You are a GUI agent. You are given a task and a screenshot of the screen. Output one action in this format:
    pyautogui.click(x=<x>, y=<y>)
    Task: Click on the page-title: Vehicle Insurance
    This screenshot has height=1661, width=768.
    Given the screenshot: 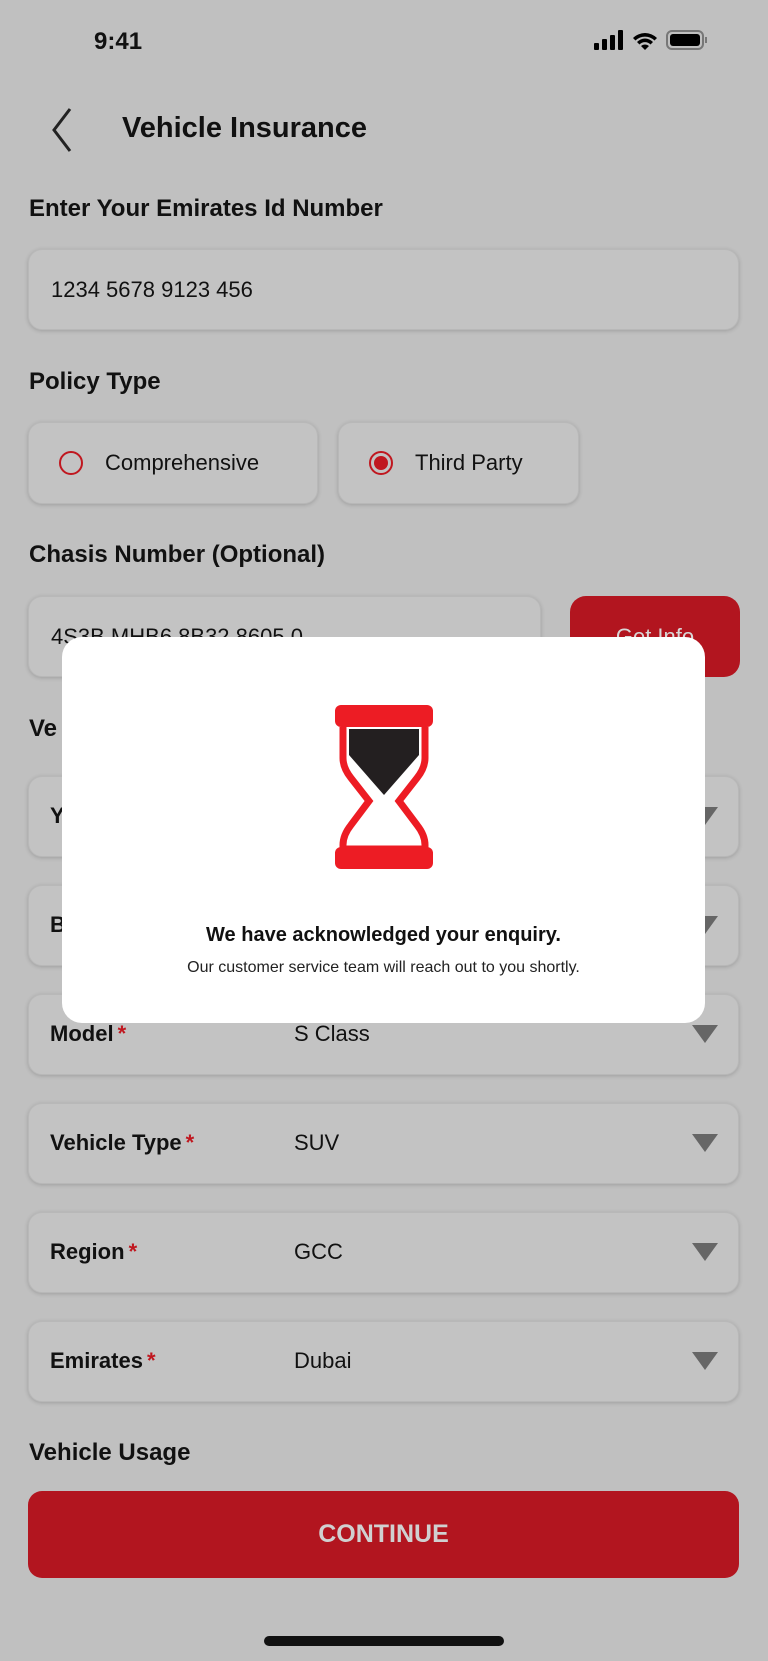 What is the action you would take?
    pyautogui.click(x=245, y=128)
    